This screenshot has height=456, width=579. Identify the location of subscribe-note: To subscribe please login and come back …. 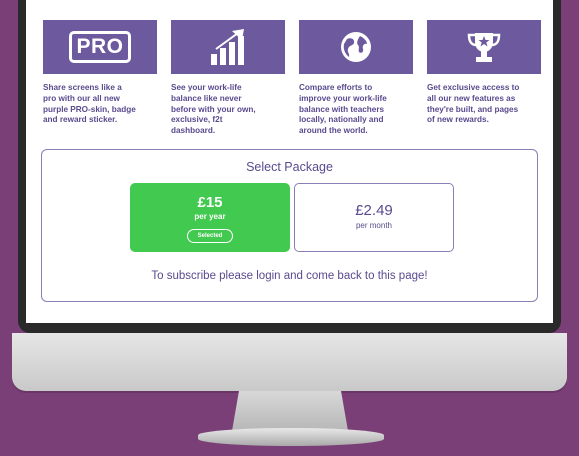
(289, 276).